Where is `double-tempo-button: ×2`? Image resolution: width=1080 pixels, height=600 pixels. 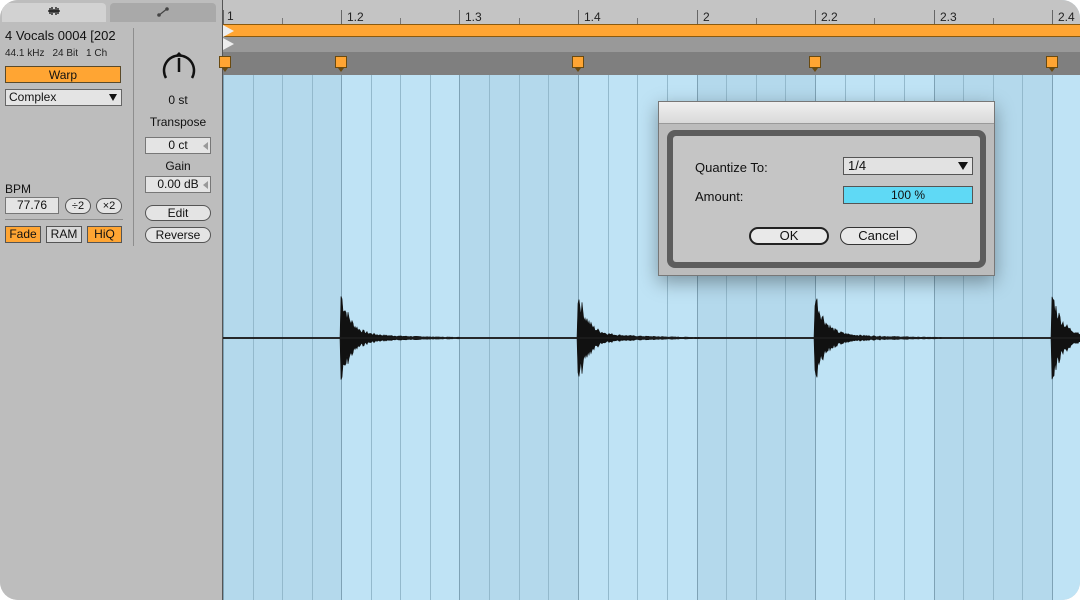
double-tempo-button: ×2 is located at coordinates (109, 206).